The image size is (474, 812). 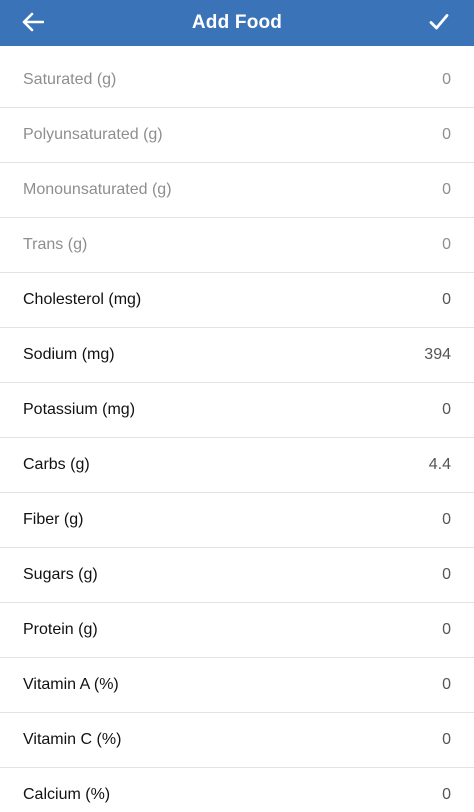 I want to click on nutrient-row-monounsaturated: Monounsaturated (g) 0, so click(x=237, y=190).